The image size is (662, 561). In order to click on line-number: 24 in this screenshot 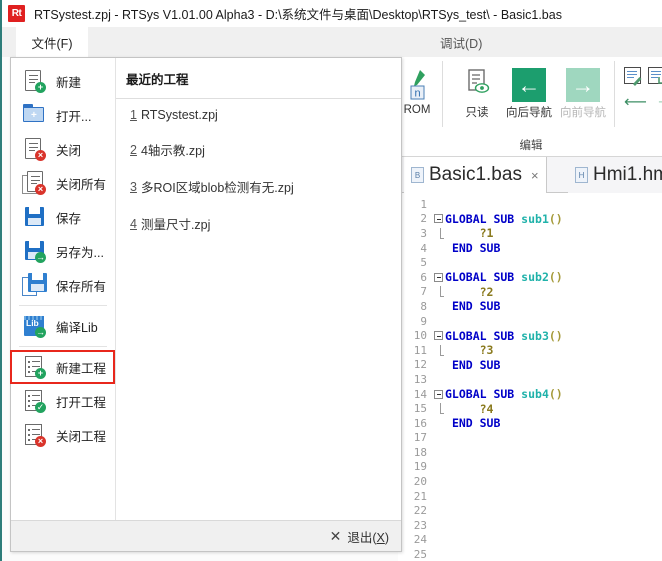, I will do `click(420, 540)`.